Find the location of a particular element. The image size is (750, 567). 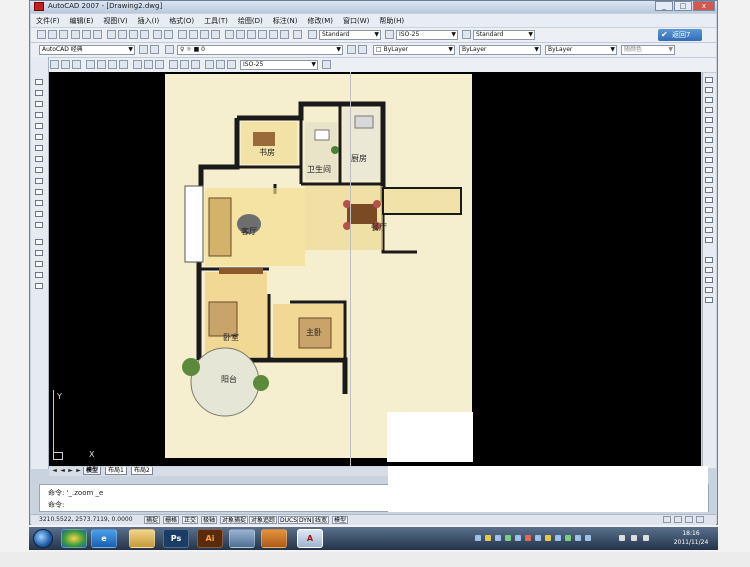

menu-tools: 工具(T) is located at coordinates (216, 21).